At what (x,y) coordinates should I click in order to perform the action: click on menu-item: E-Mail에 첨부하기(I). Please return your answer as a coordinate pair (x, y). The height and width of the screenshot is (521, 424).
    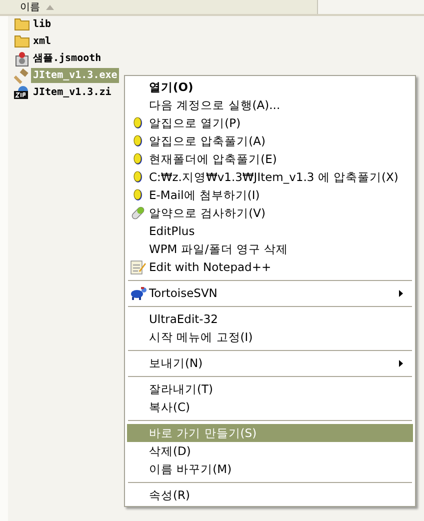
    Looking at the image, I should click on (270, 195).